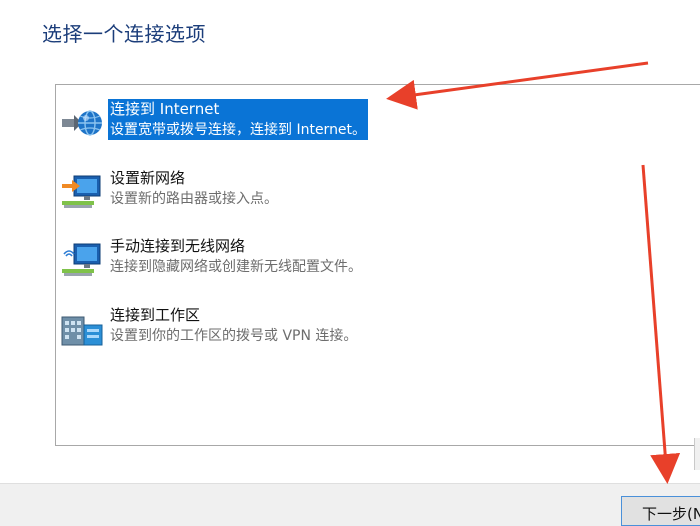  I want to click on option-title: 连接到 Internet, so click(238, 109).